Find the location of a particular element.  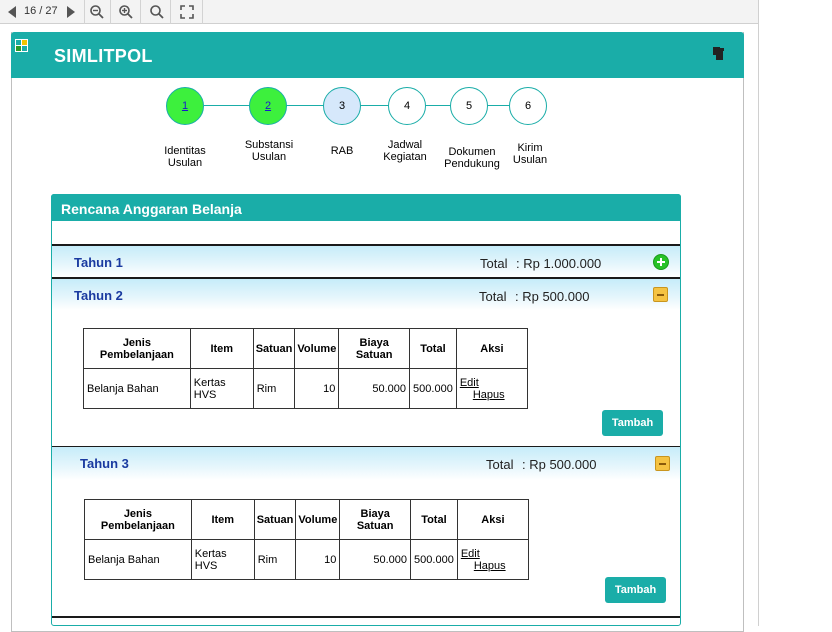

year-3-name: Tahun 3 is located at coordinates (104, 463).